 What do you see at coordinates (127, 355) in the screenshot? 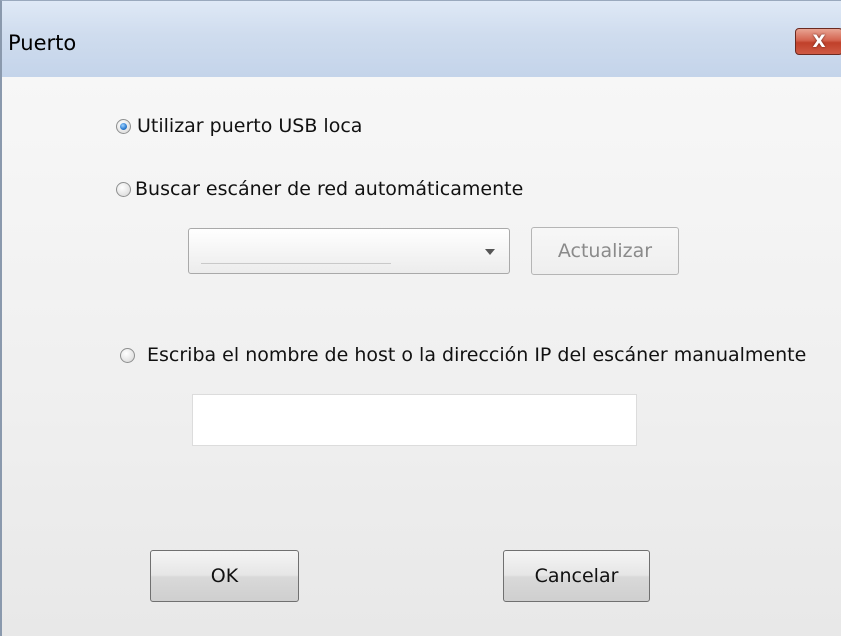
I see `radio-manual-icon` at bounding box center [127, 355].